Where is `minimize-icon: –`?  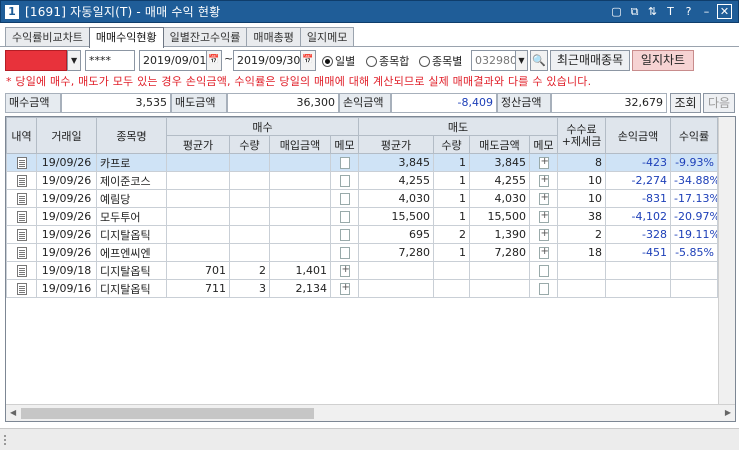
minimize-icon: – is located at coordinates (706, 11).